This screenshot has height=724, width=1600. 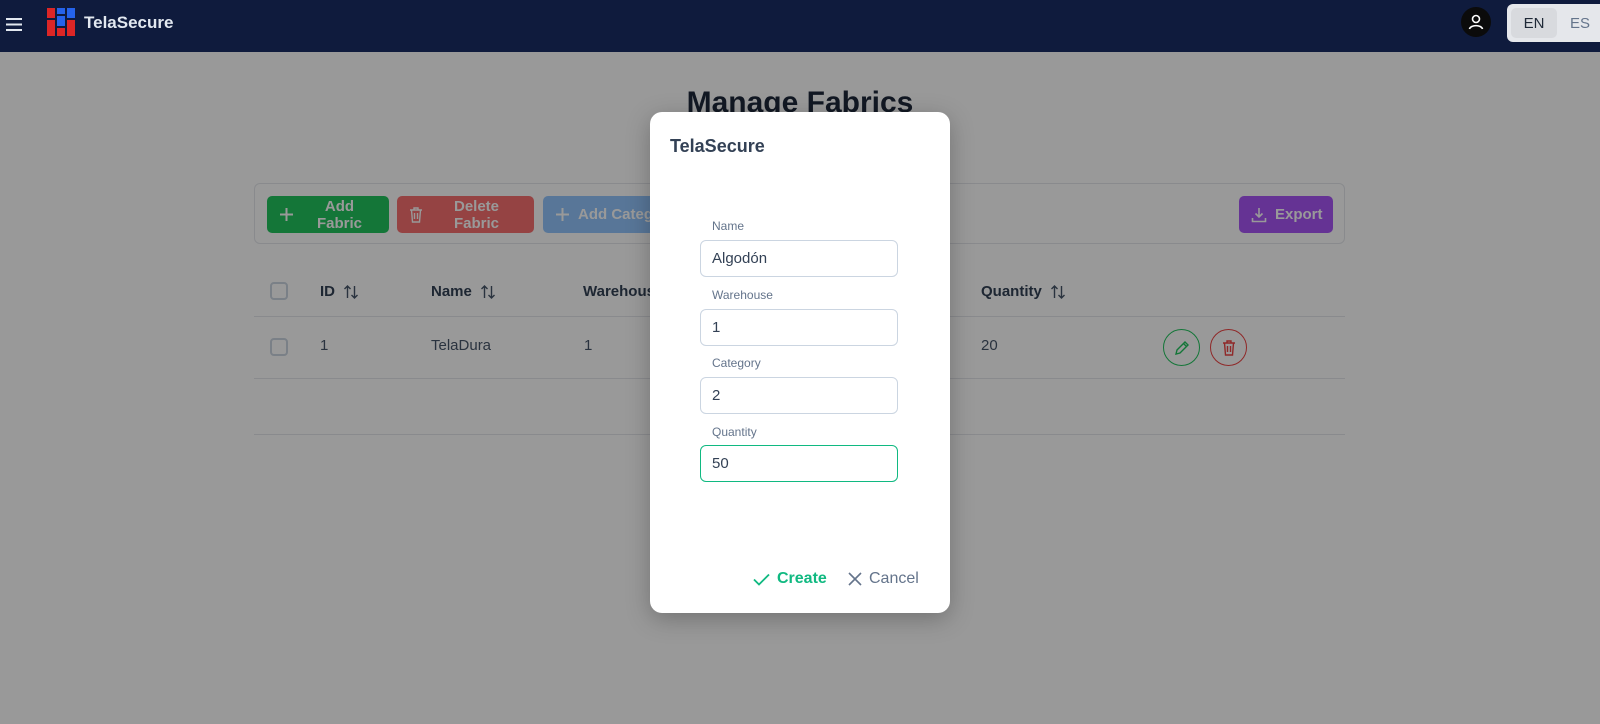 What do you see at coordinates (800, 26) in the screenshot?
I see `top-navbar: TelaSecure EN ES` at bounding box center [800, 26].